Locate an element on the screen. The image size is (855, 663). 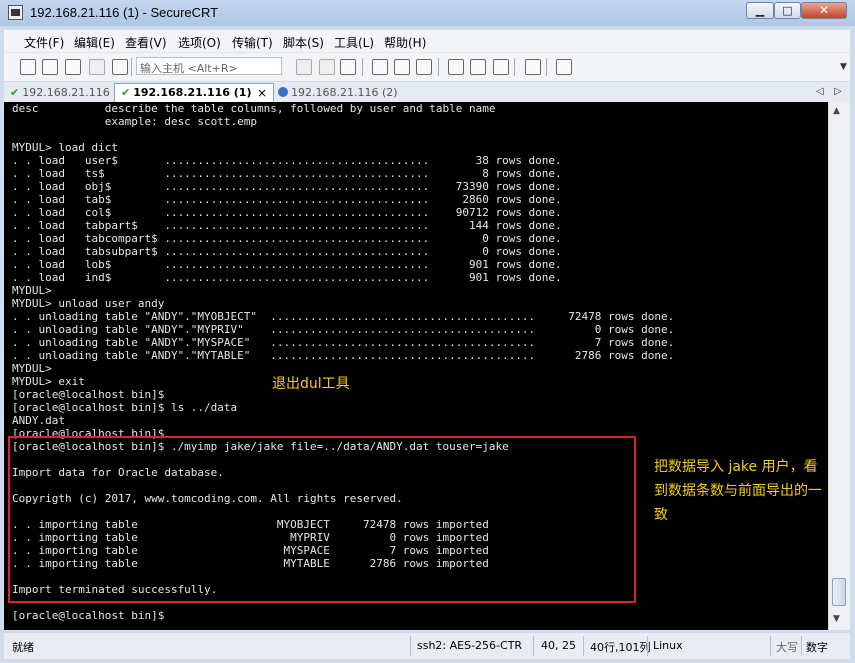
app-terminal-icon is located at coordinates (15, 12).